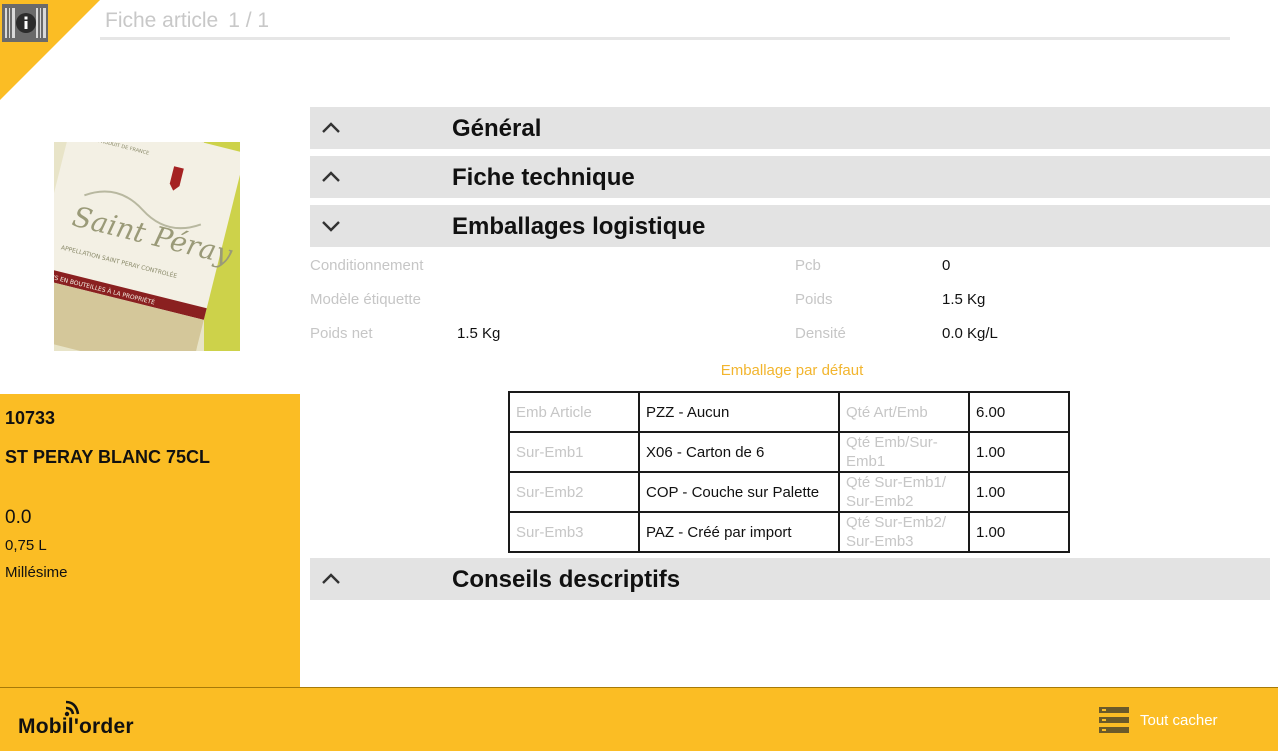  Describe the element at coordinates (30, 418) in the screenshot. I see `product-code: 10733` at that location.